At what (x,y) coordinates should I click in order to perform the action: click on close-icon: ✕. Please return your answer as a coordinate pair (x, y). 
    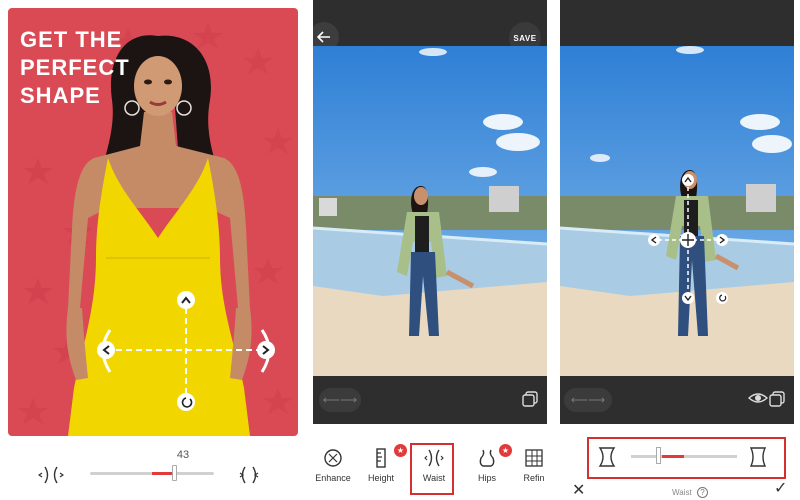
    Looking at the image, I should click on (578, 491).